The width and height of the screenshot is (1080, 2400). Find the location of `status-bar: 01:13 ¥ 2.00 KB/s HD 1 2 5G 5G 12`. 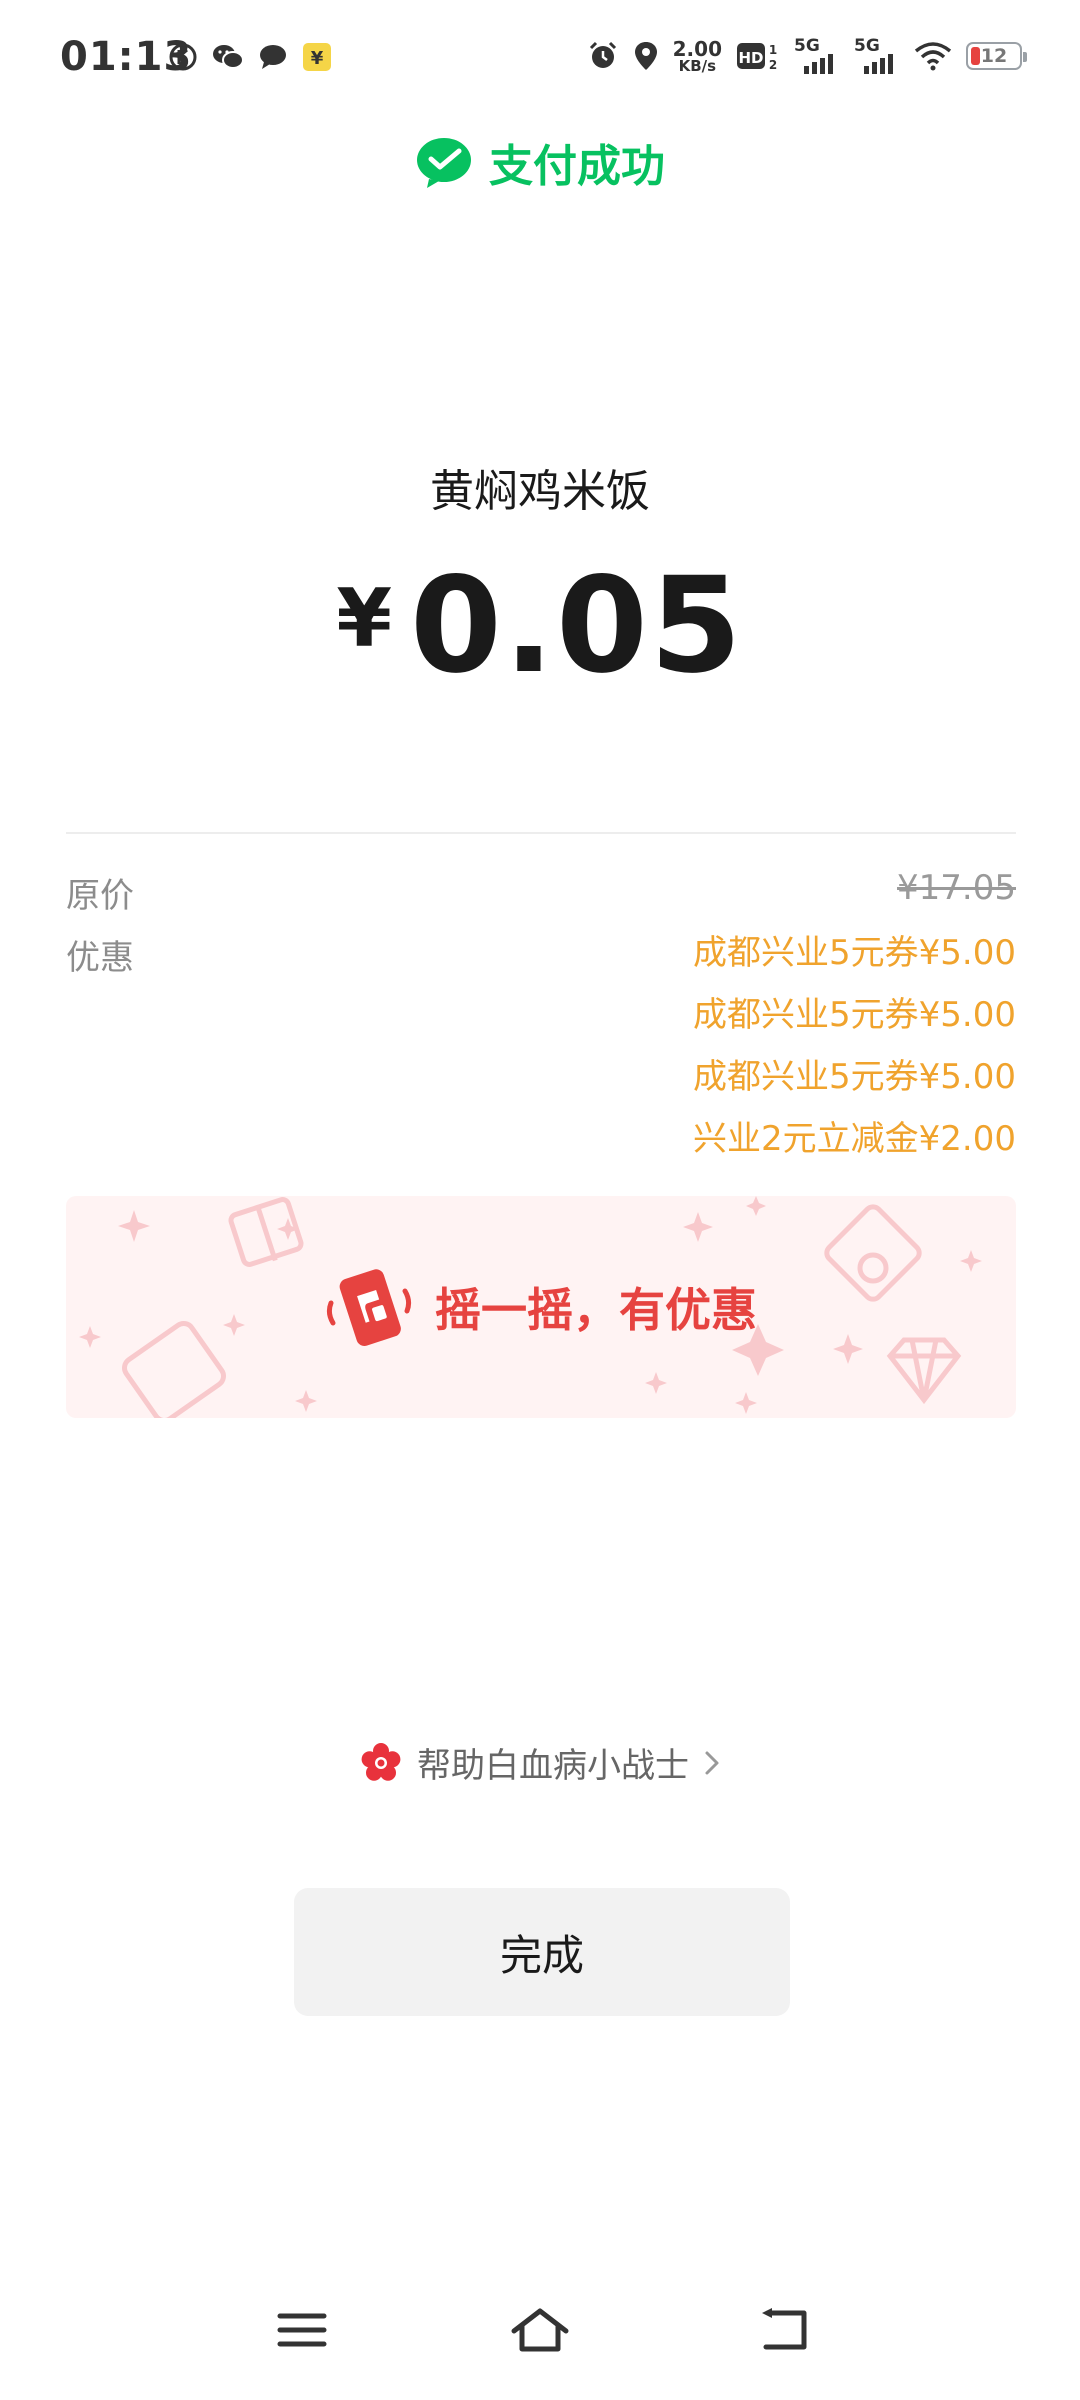

status-bar: 01:13 ¥ 2.00 KB/s HD 1 2 5G 5G 12 is located at coordinates (540, 60).